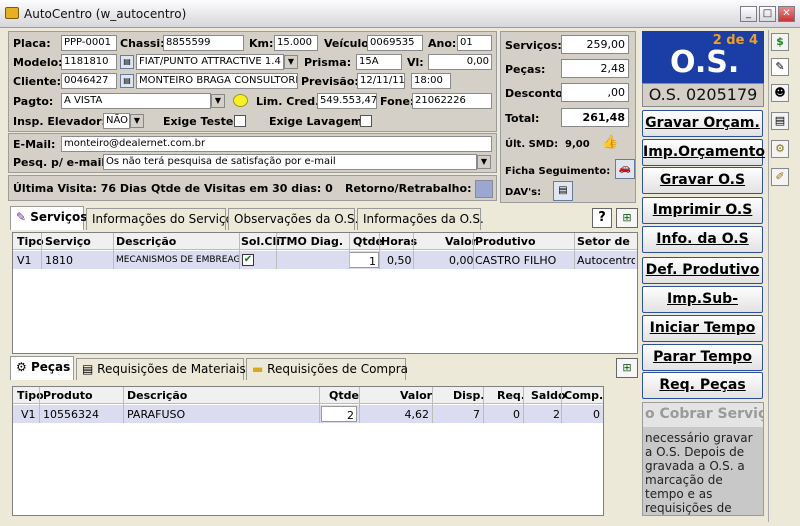  What do you see at coordinates (780, 177) in the screenshot?
I see `tools-icon: ✐` at bounding box center [780, 177].